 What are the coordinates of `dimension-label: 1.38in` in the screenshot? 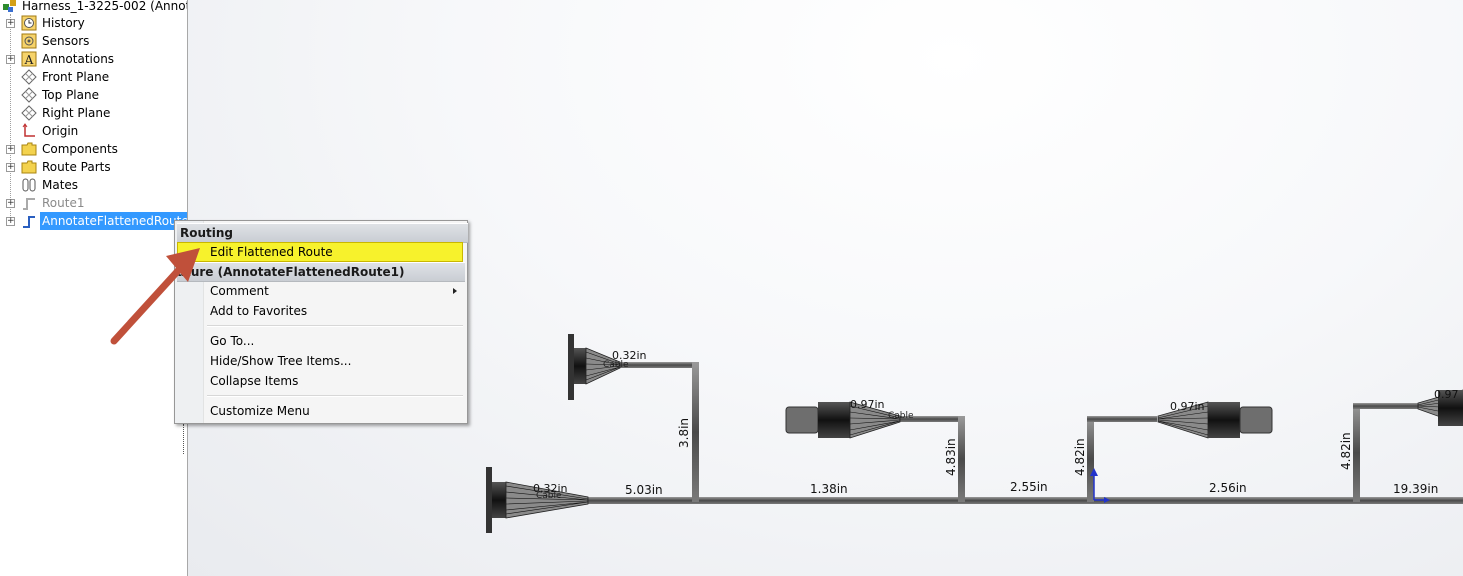 It's located at (829, 489).